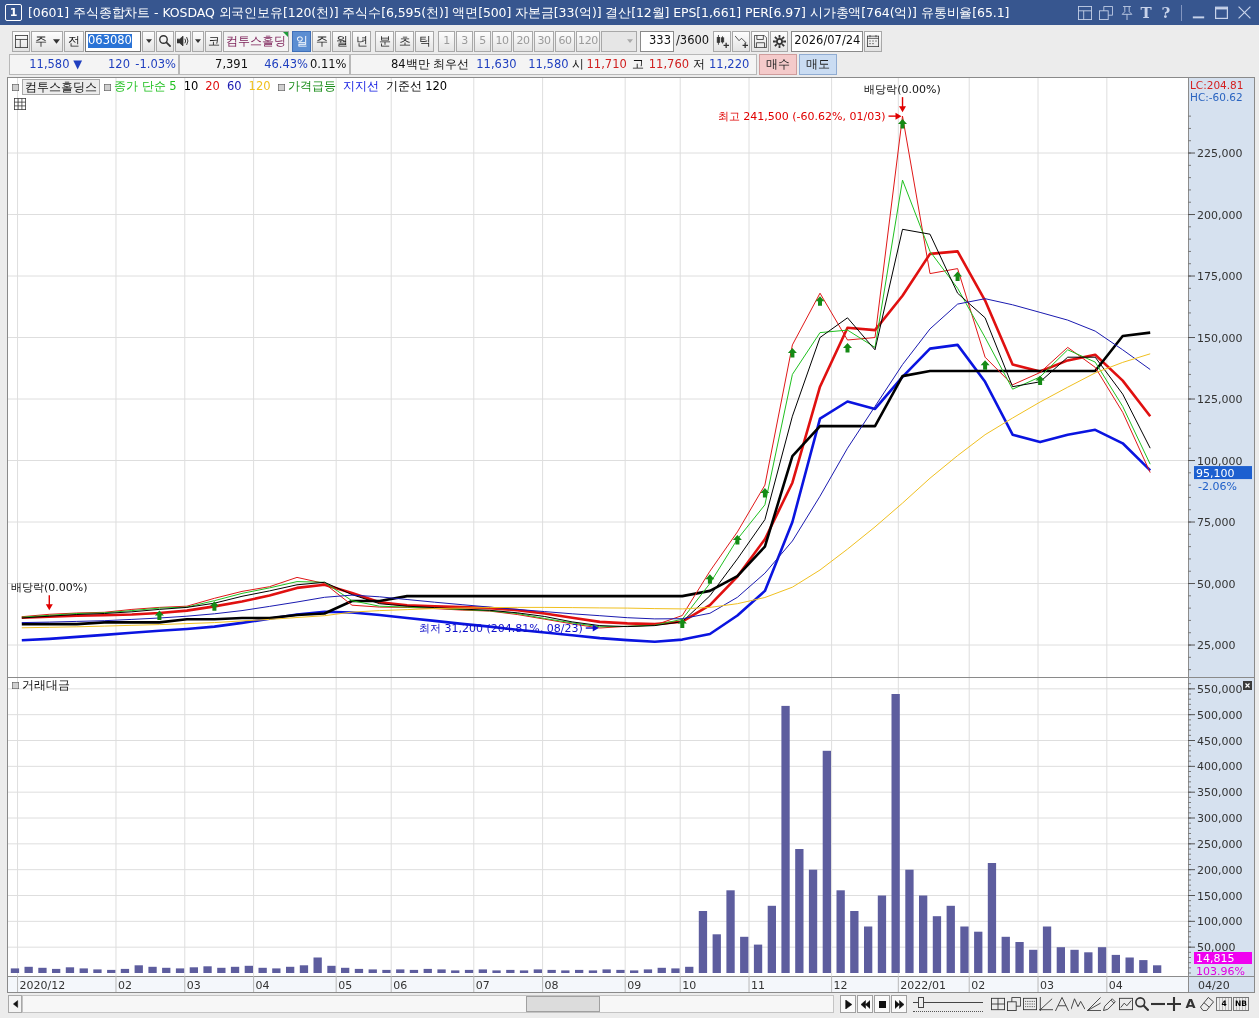 The image size is (1259, 1018). I want to click on date-axis-label: 12, so click(840, 985).